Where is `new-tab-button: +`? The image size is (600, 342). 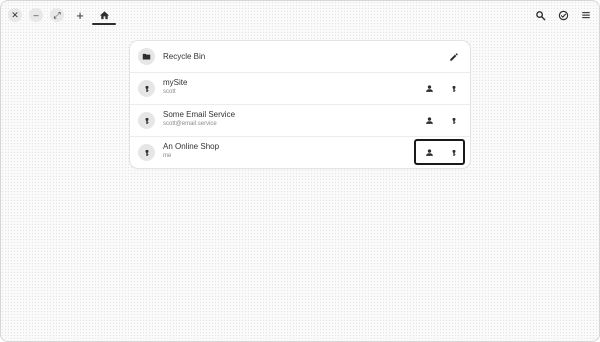 new-tab-button: + is located at coordinates (80, 15).